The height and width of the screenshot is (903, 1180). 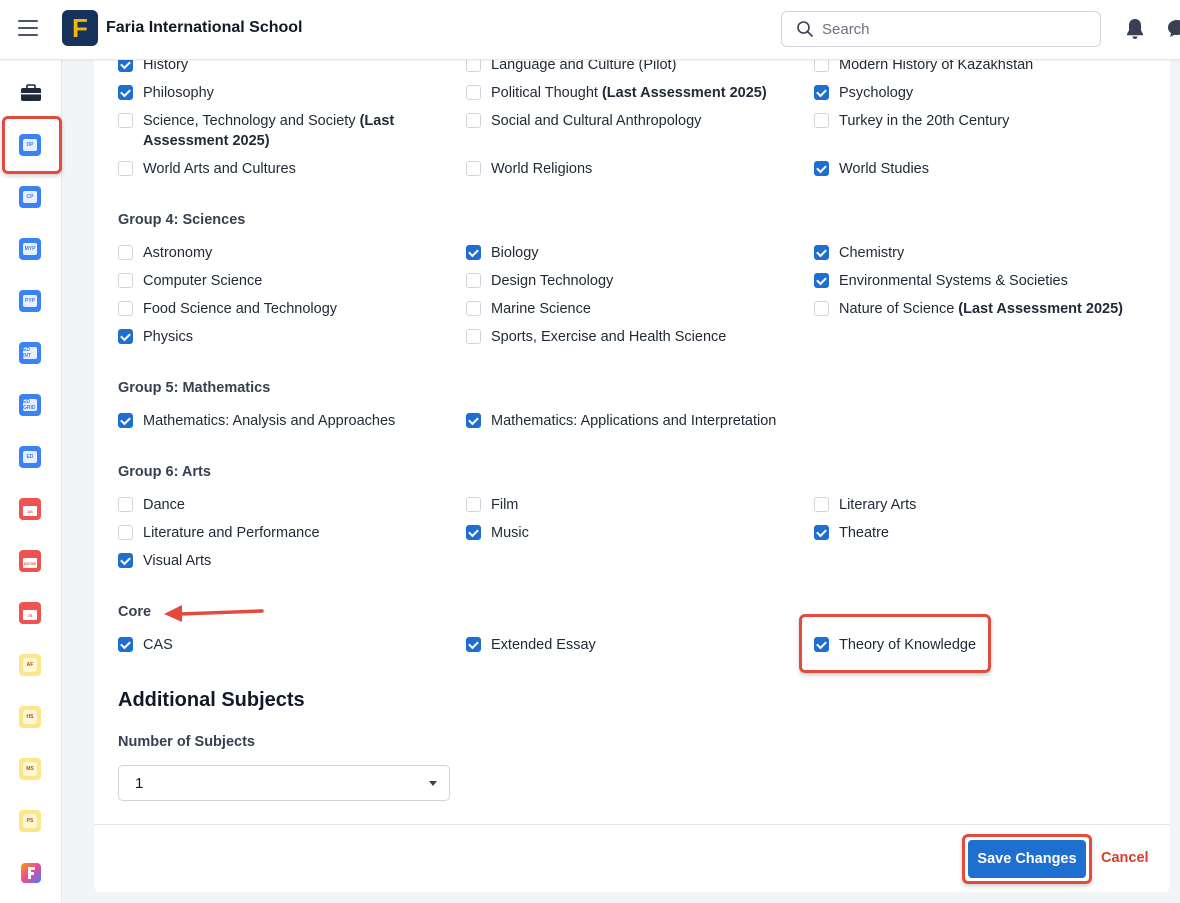 I want to click on subject-political-thought: Political Thought (Last Assessment 2025), so click(x=616, y=93).